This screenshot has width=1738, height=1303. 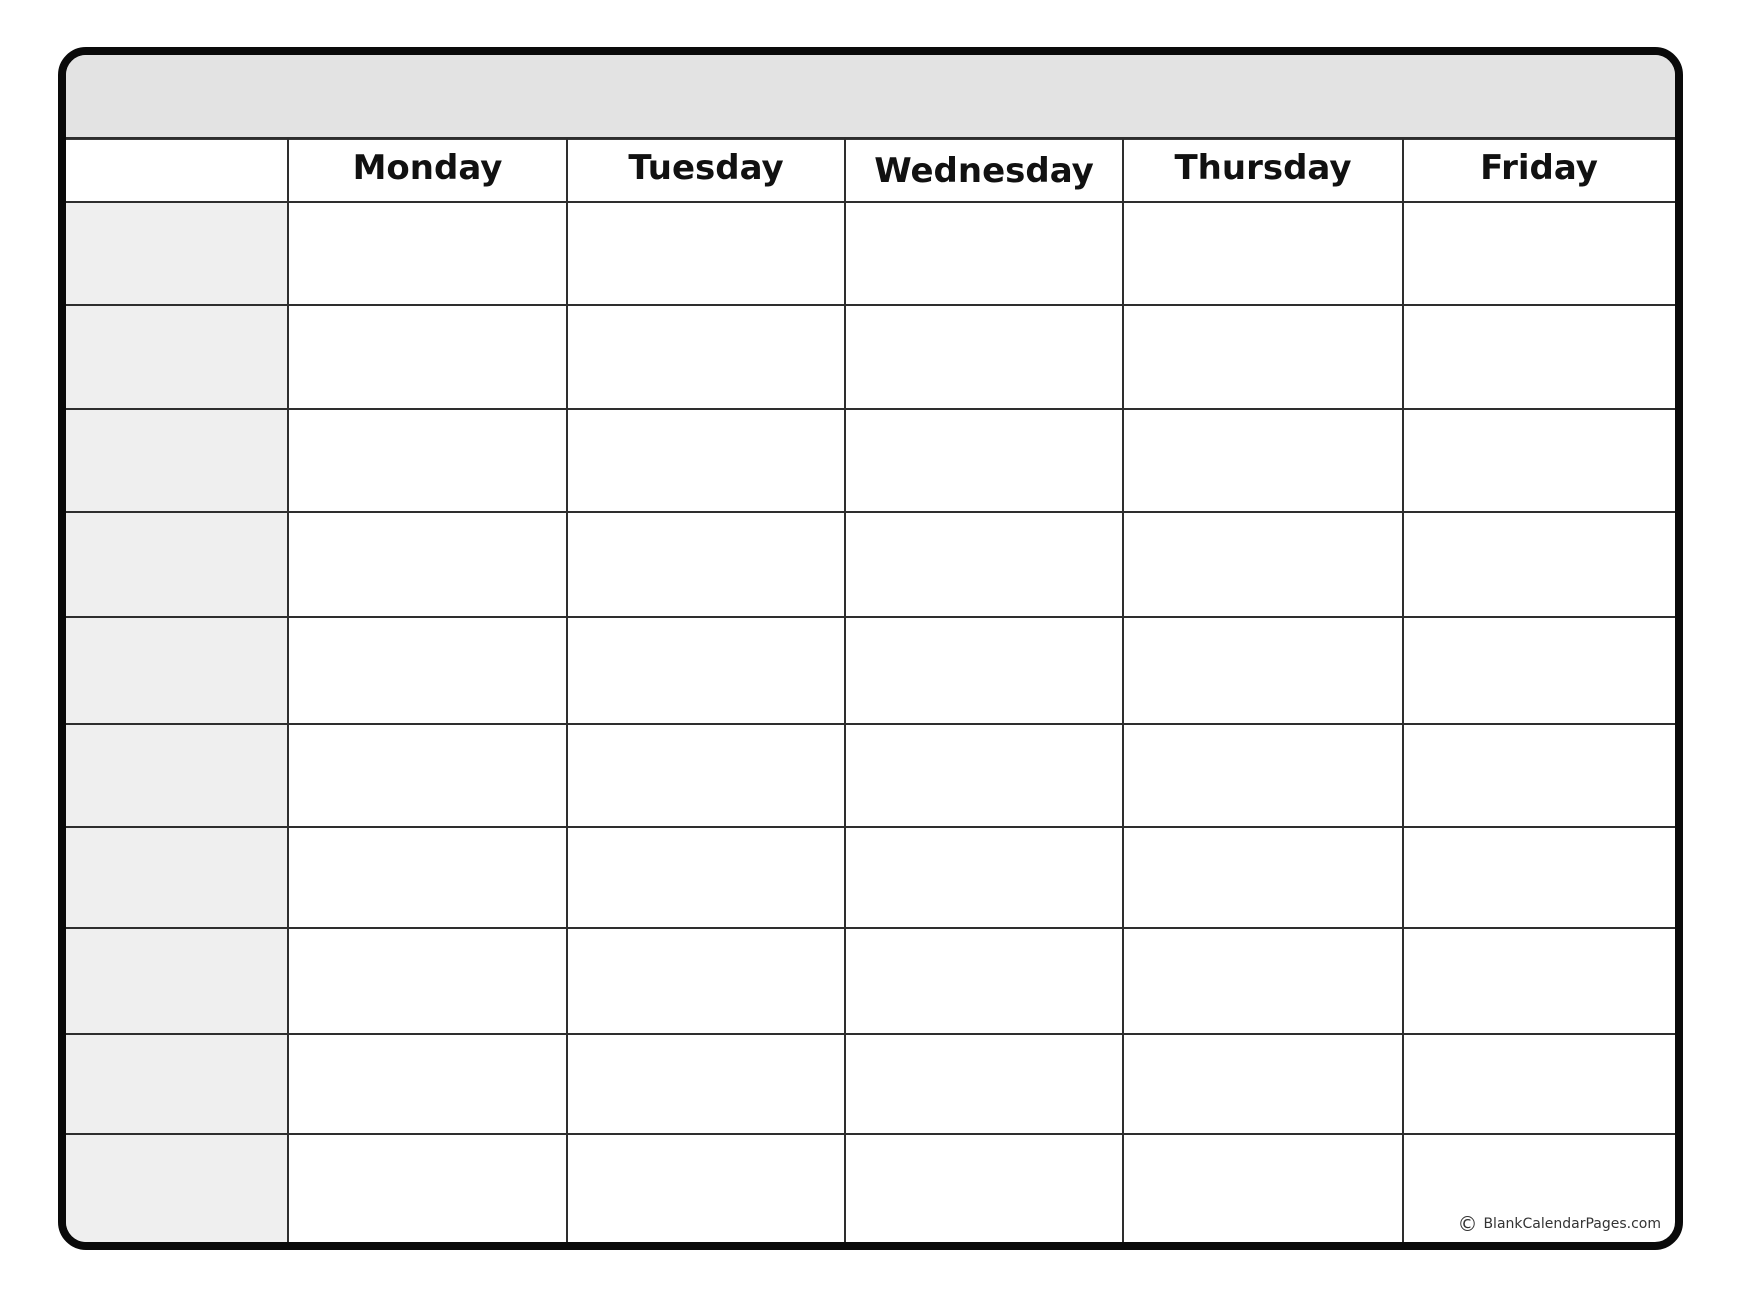 I want to click on day-header-thursday: Thursday, so click(x=1263, y=168).